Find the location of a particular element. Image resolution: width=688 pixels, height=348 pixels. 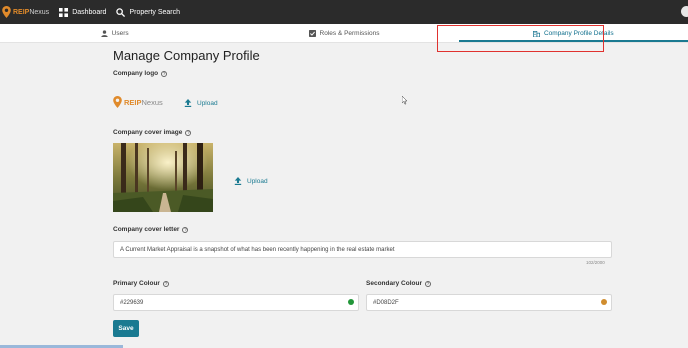

tab-company-profile-details: Company Profile Details is located at coordinates (573, 33).